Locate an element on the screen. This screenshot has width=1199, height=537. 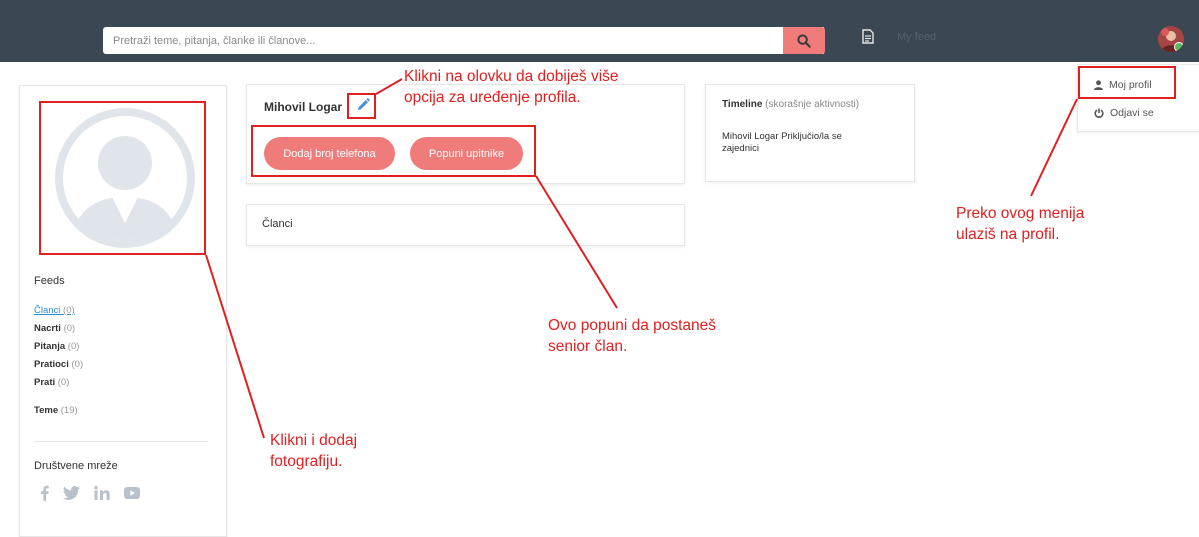
search-icon is located at coordinates (804, 40).